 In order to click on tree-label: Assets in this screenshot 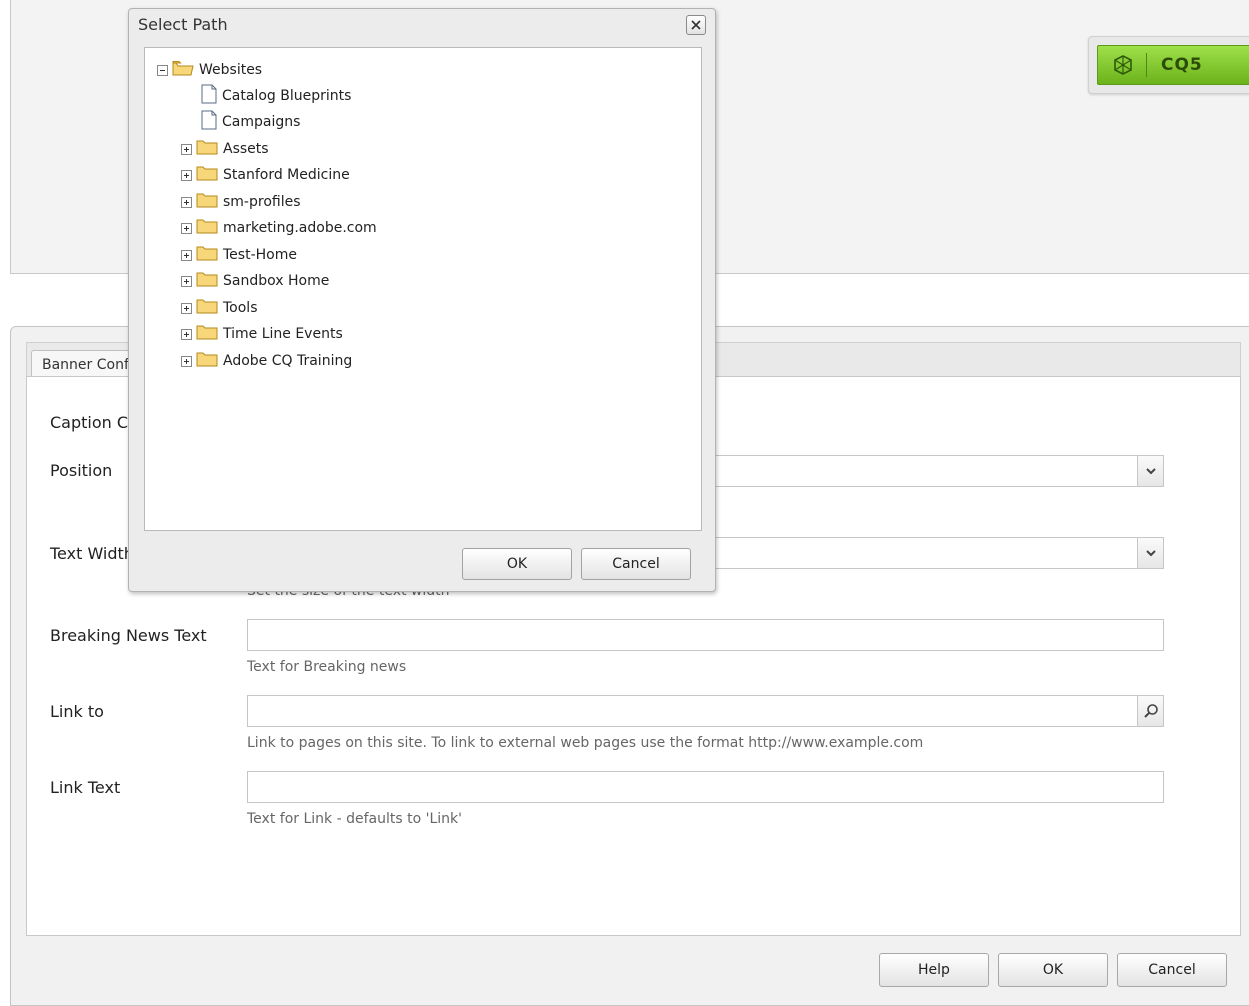, I will do `click(246, 149)`.